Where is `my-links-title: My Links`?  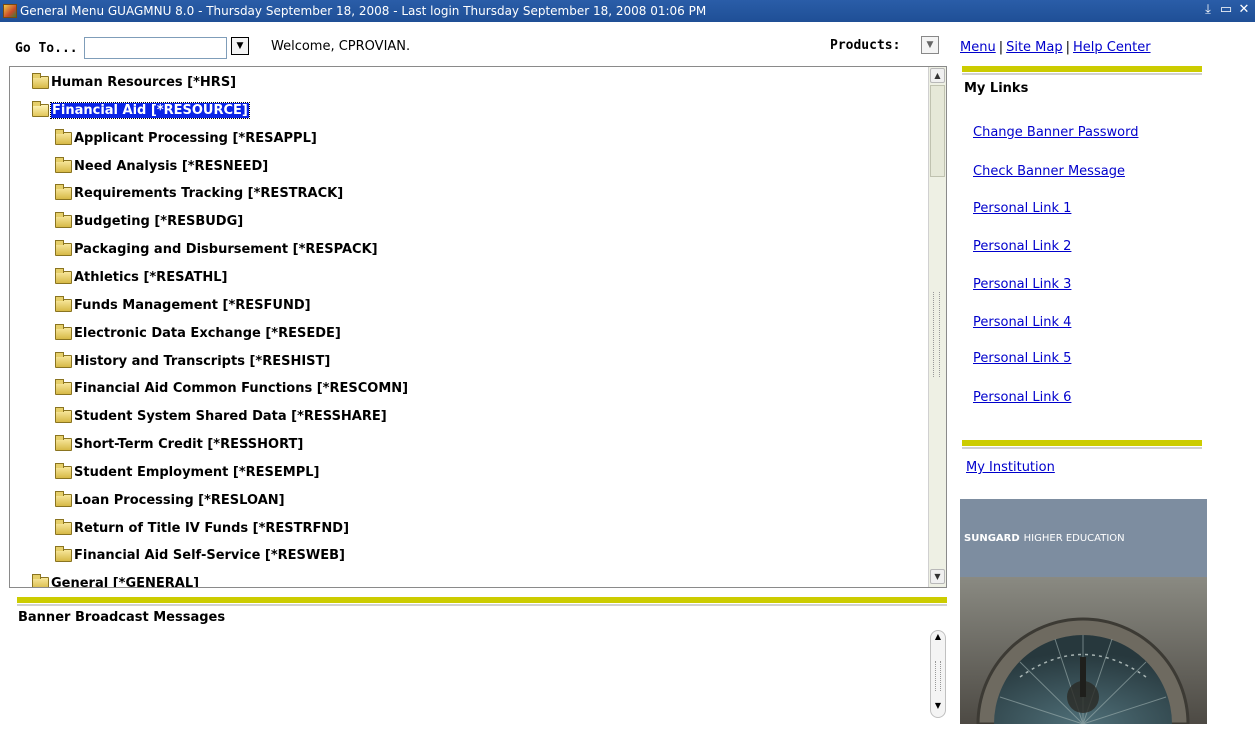 my-links-title: My Links is located at coordinates (996, 88).